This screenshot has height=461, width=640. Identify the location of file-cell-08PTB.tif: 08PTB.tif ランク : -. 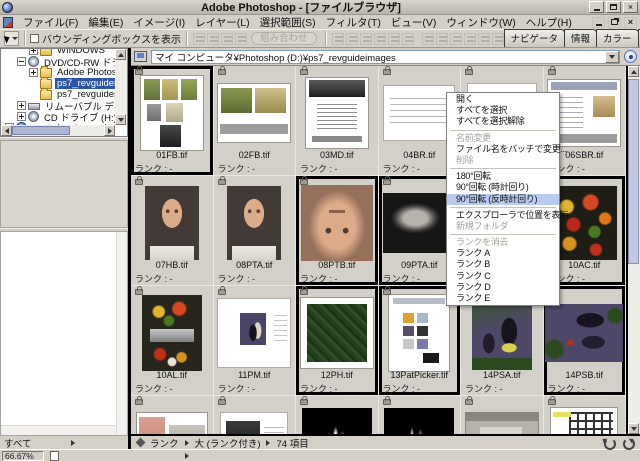
(337, 231).